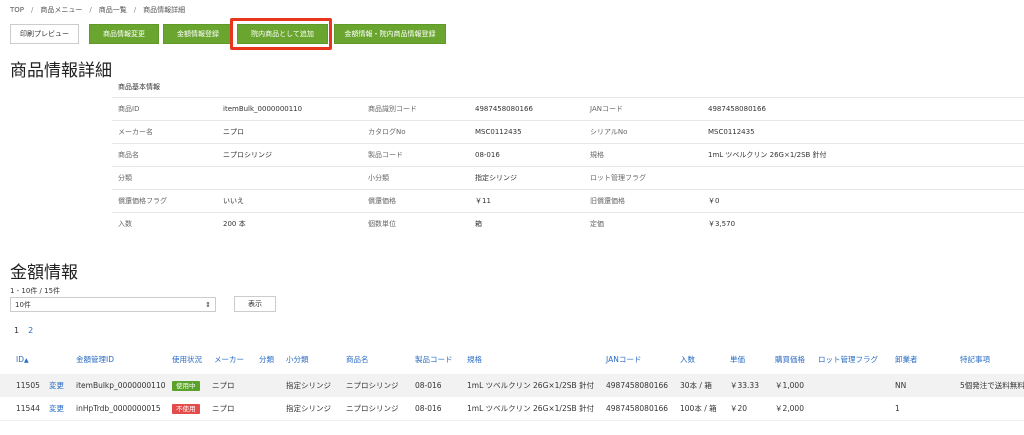  What do you see at coordinates (848, 360) in the screenshot?
I see `col-lot-flag: ロット管理フラグ` at bounding box center [848, 360].